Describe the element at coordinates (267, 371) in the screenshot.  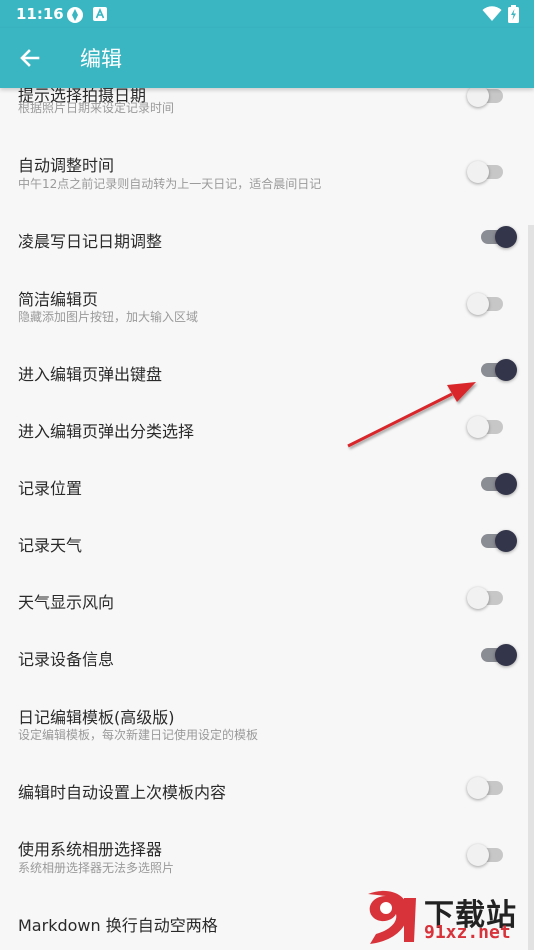
I see `setting-row-keyboard-popup: 进入编辑页弹出键盘` at that location.